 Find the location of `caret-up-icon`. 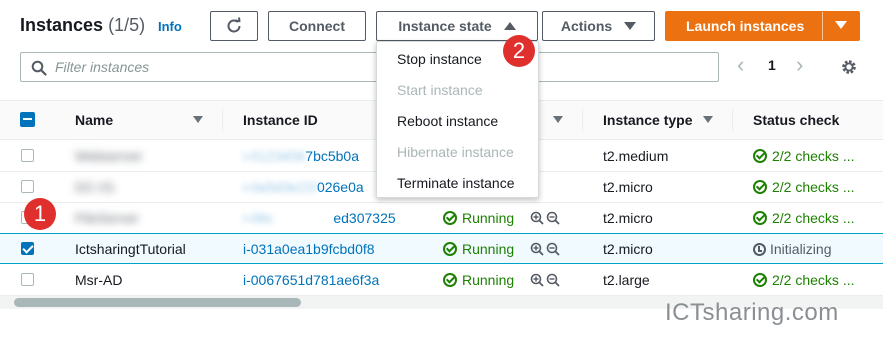

caret-up-icon is located at coordinates (509, 26).